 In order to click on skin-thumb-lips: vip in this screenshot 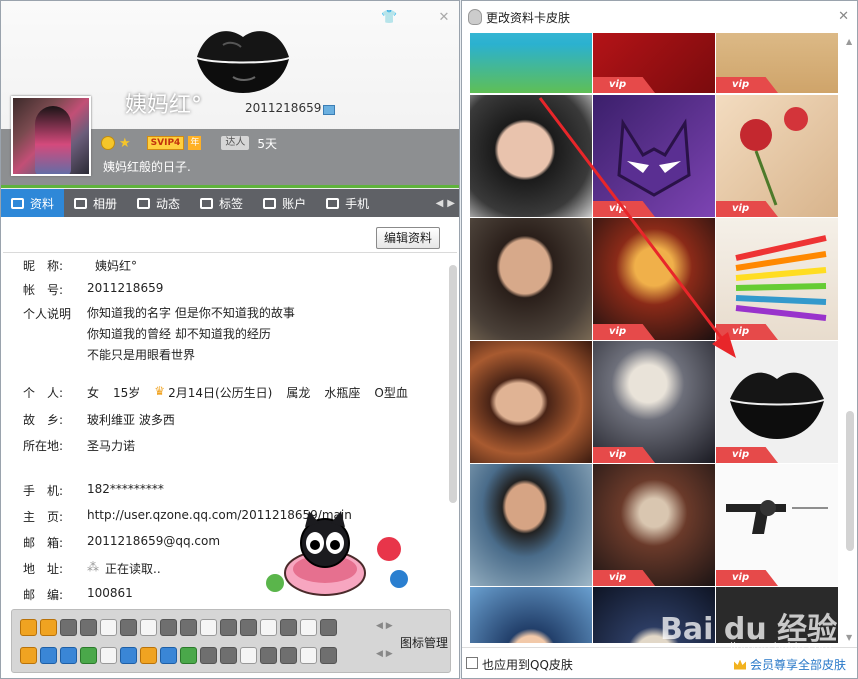, I will do `click(777, 402)`.